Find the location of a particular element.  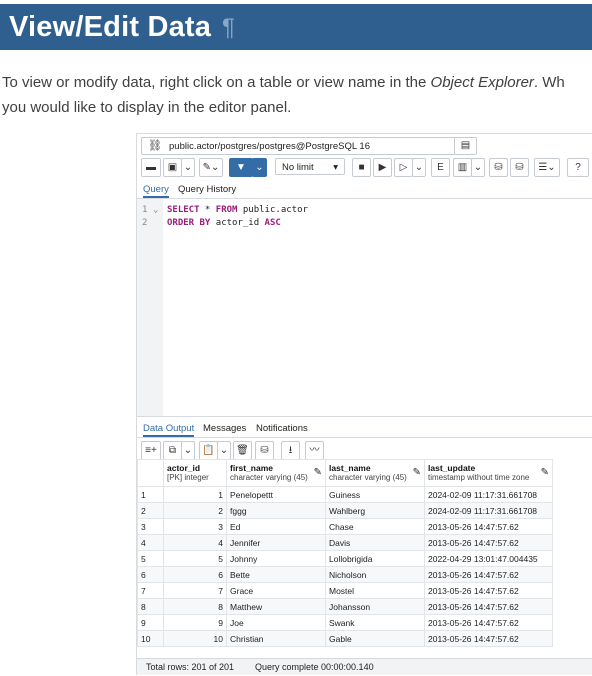

cell-first-name: Grace is located at coordinates (276, 590).